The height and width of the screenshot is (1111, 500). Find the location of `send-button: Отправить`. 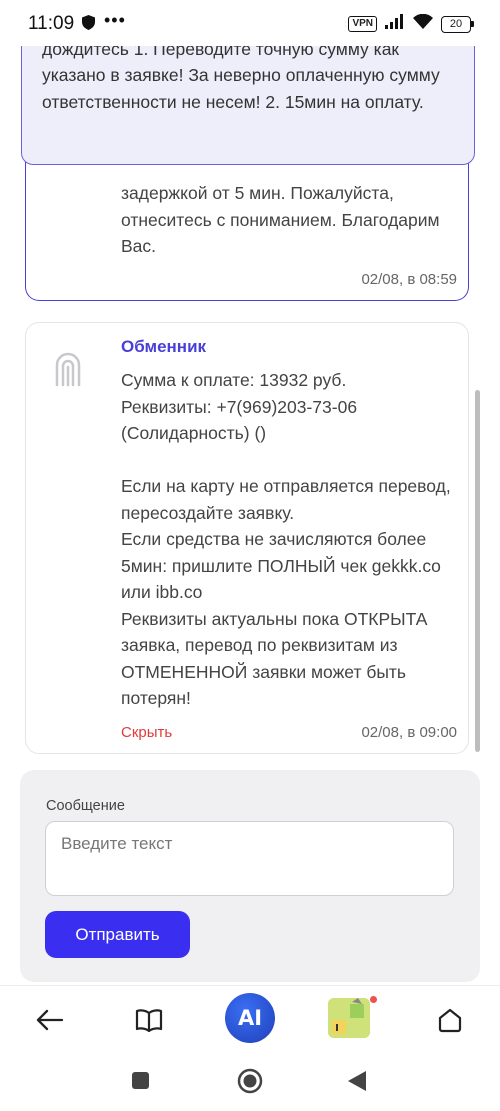

send-button: Отправить is located at coordinates (117, 934).